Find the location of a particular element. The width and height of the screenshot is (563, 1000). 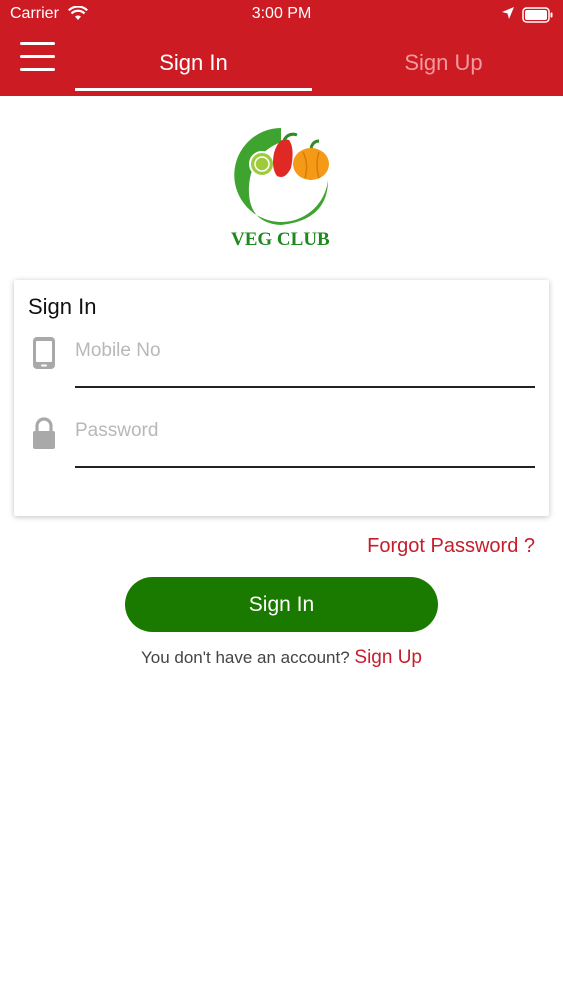

password-input is located at coordinates (305, 431).